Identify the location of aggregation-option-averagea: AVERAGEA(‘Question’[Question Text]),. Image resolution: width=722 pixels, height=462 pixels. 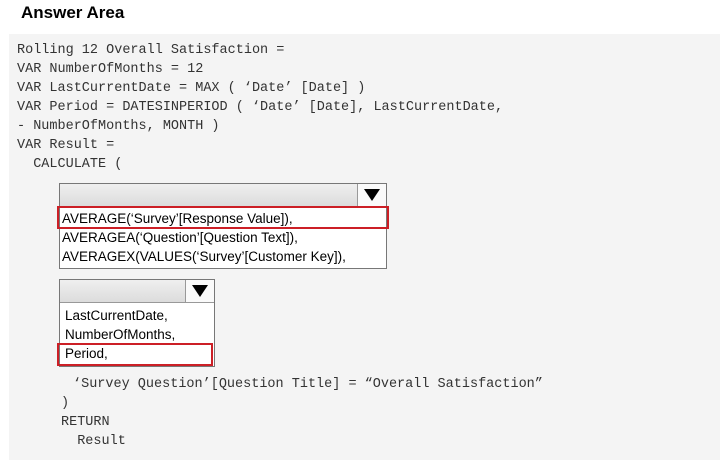
(180, 238).